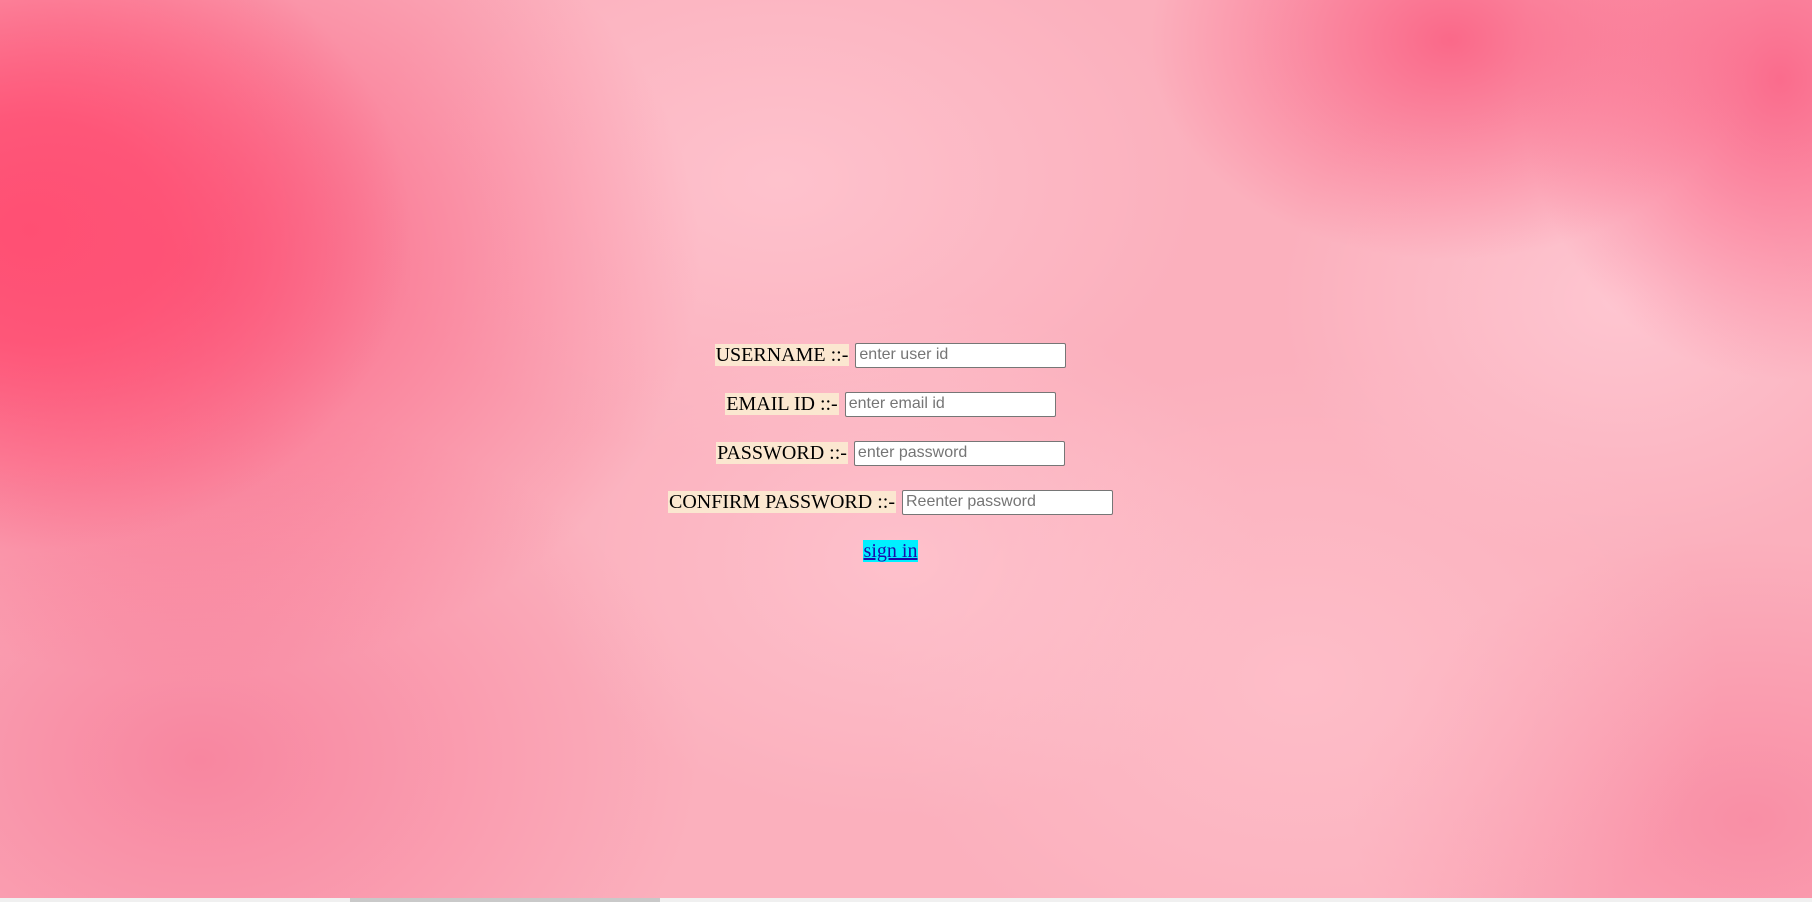 This screenshot has width=1812, height=902. I want to click on signin-row: sign in, so click(890, 555).